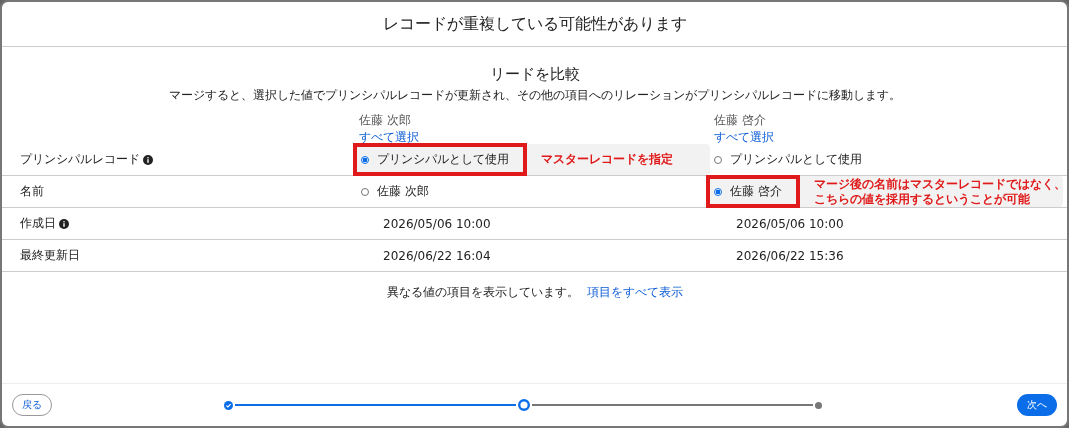  Describe the element at coordinates (436, 255) in the screenshot. I see `field-value: 2026/06/22 16:04` at that location.